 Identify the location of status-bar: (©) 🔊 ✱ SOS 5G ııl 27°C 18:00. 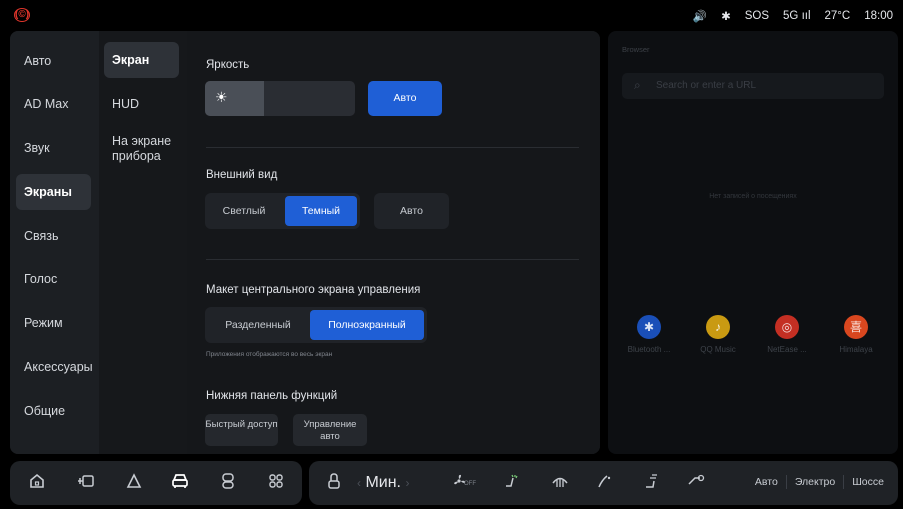
(451, 15).